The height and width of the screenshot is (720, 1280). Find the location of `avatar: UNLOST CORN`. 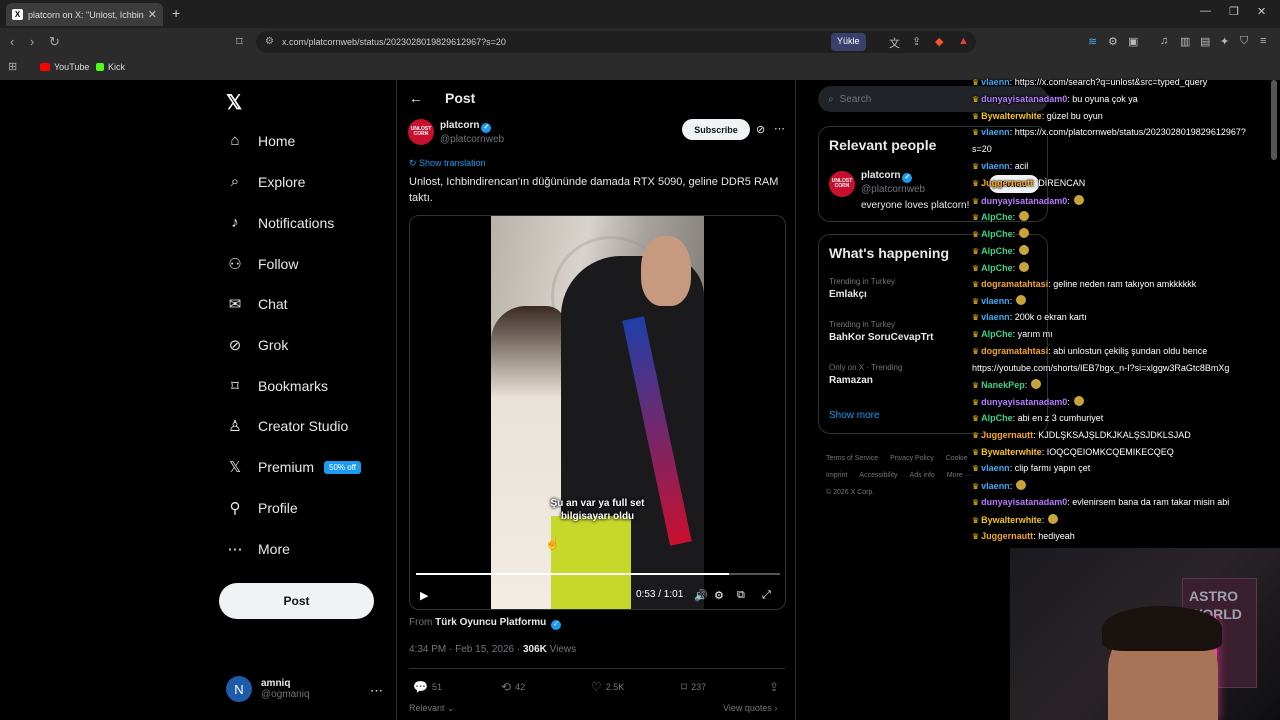

avatar: UNLOST CORN is located at coordinates (842, 184).